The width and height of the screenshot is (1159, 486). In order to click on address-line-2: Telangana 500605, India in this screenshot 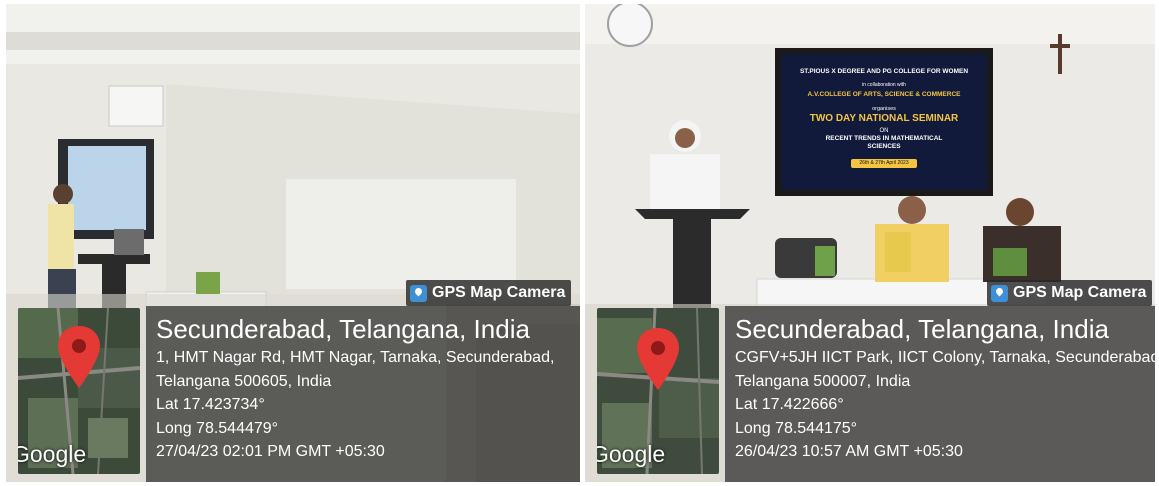, I will do `click(244, 381)`.